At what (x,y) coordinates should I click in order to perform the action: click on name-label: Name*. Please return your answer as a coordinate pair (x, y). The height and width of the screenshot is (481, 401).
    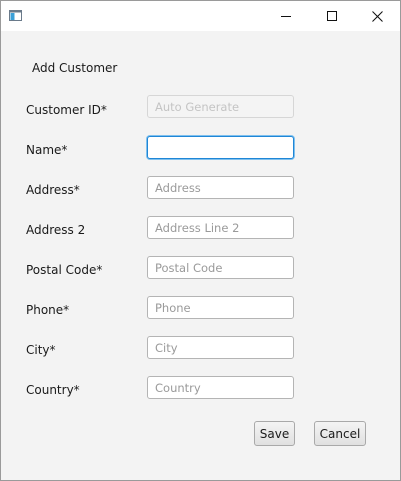
    Looking at the image, I should click on (47, 150).